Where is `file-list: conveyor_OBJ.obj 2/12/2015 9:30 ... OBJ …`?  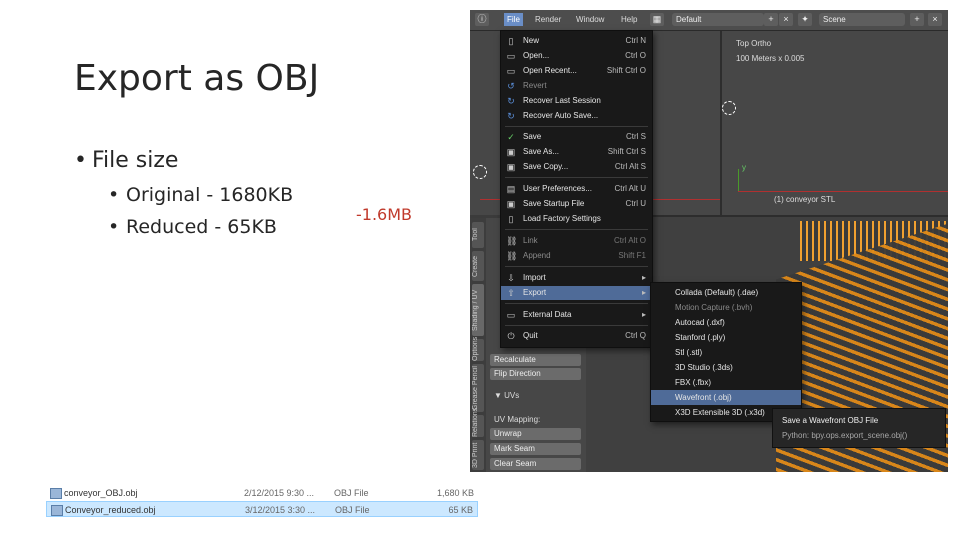 file-list: conveyor_OBJ.obj 2/12/2015 9:30 ... OBJ … is located at coordinates (262, 502).